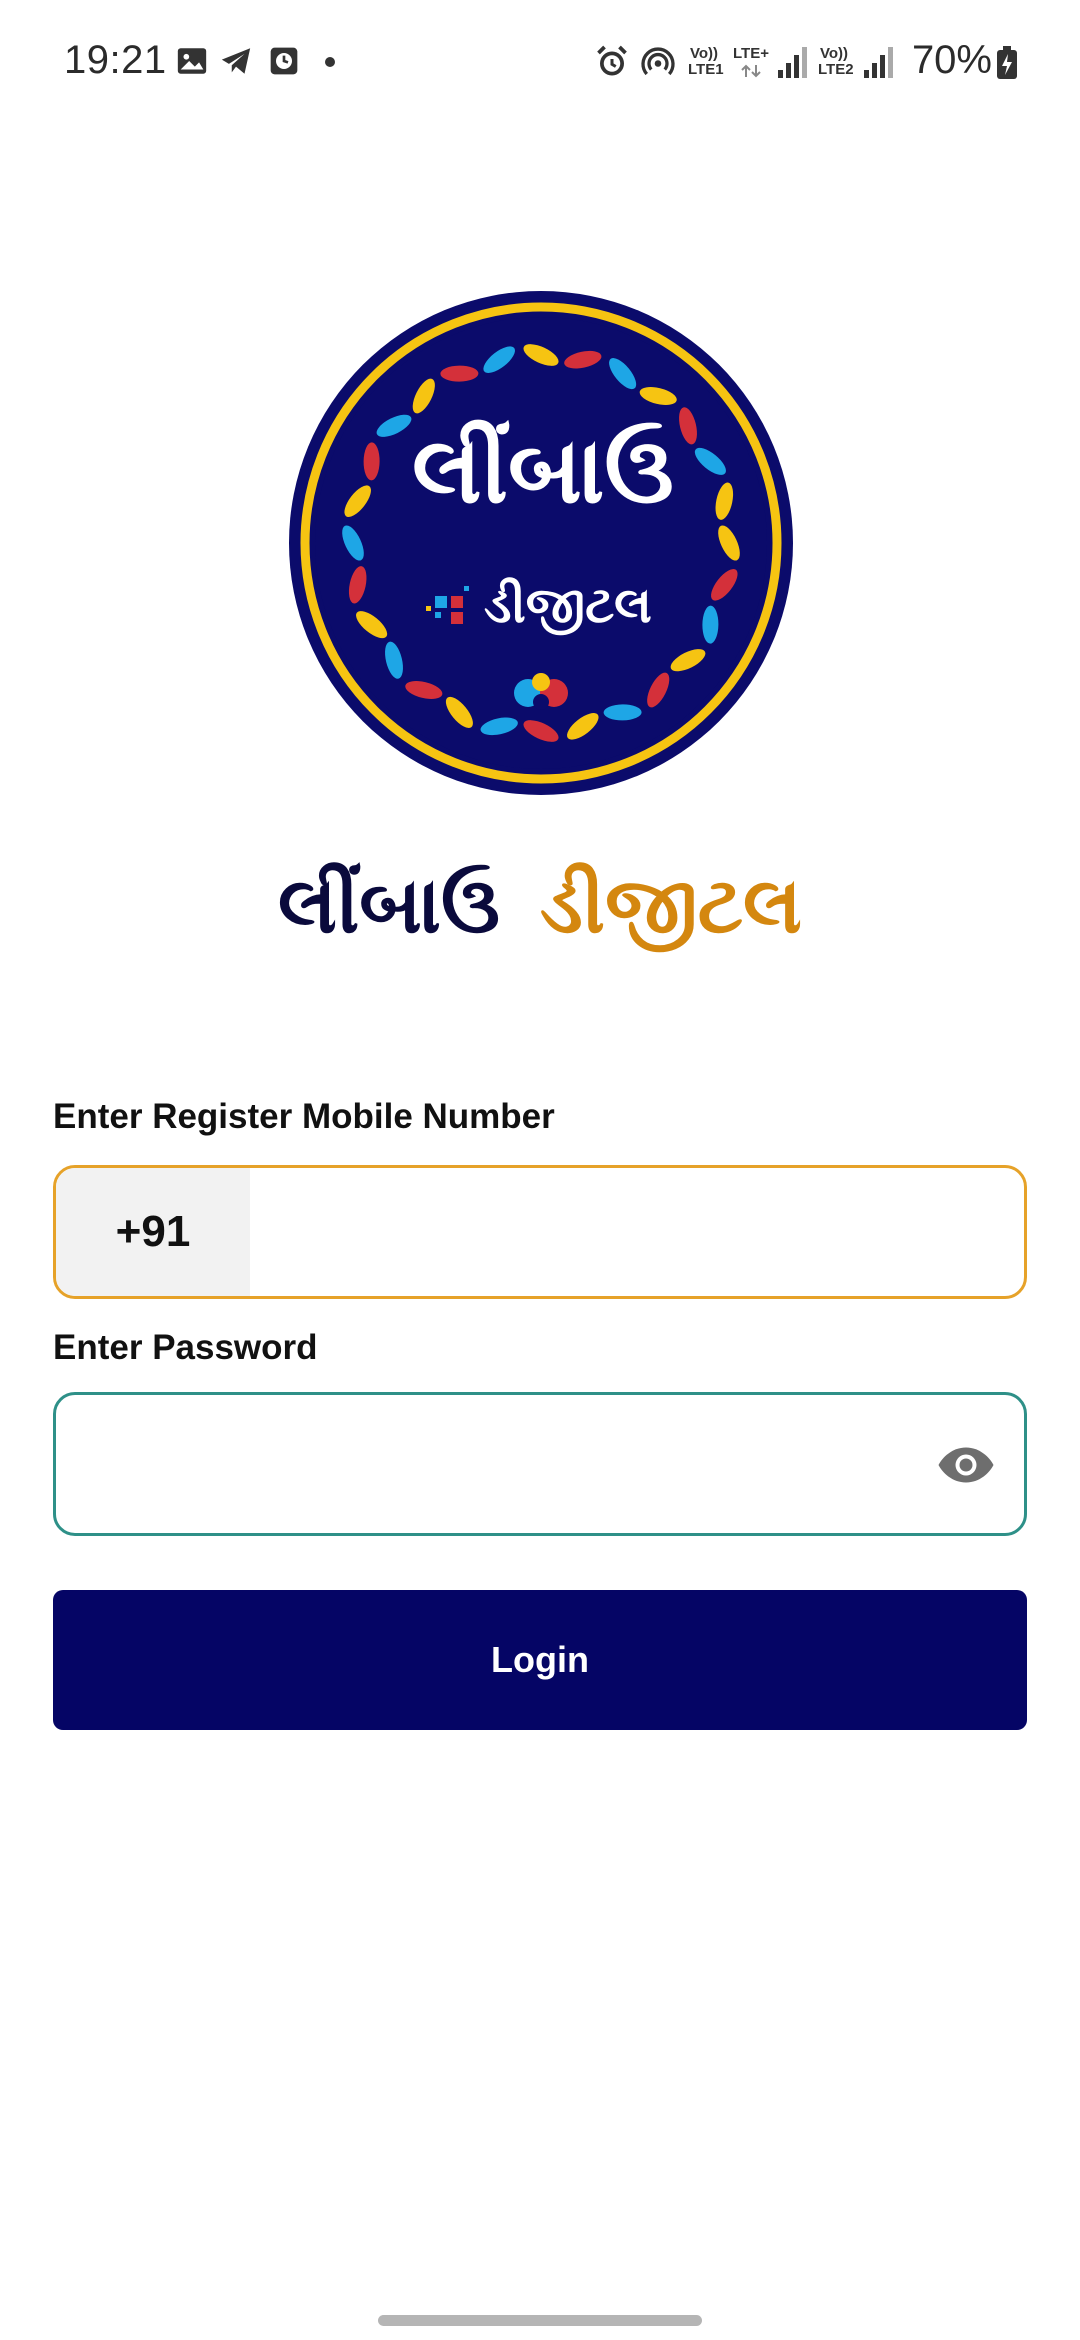 Image resolution: width=1080 pixels, height=2340 pixels. Describe the element at coordinates (153, 1232) in the screenshot. I see `country-code: +91` at that location.